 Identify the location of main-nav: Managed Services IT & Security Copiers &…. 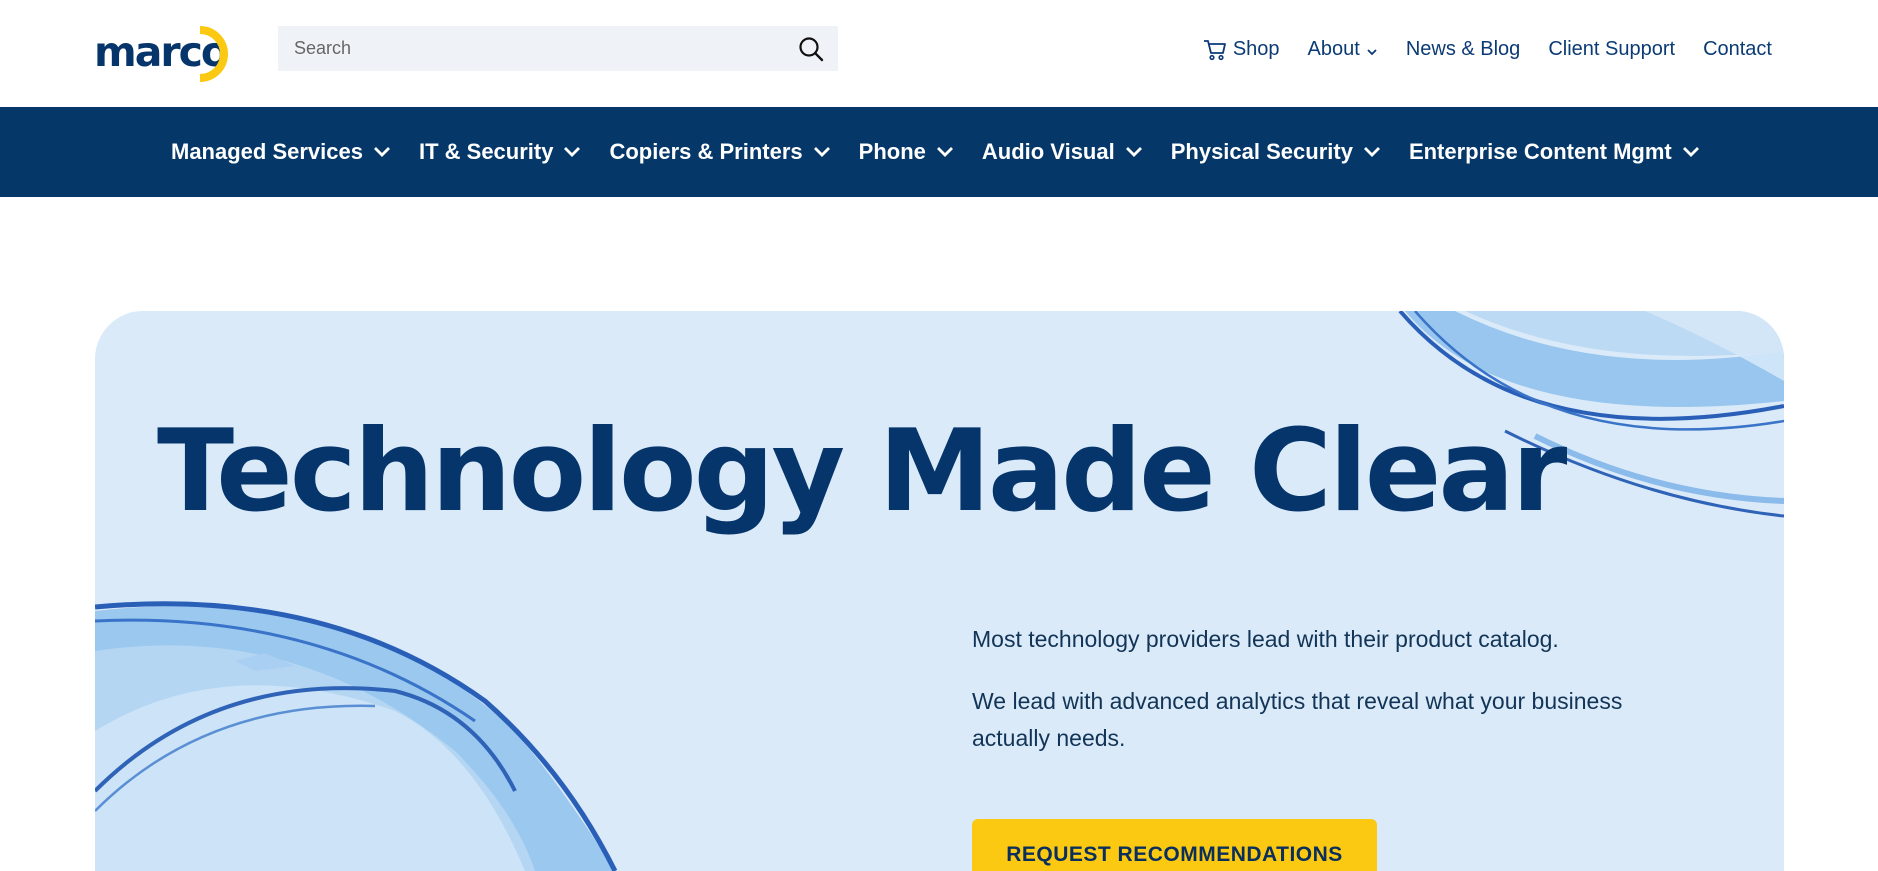
(939, 152).